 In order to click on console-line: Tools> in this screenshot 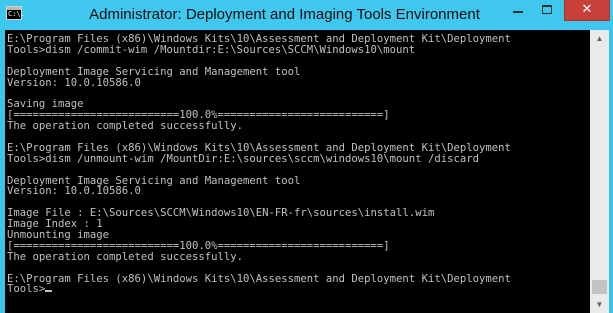, I will do `click(298, 289)`.